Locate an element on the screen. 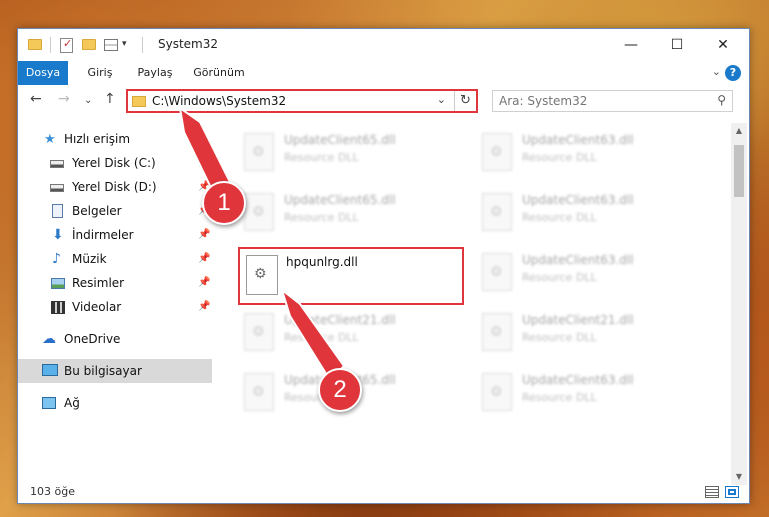 The height and width of the screenshot is (517, 769). step-1-badge: 1 is located at coordinates (224, 203).